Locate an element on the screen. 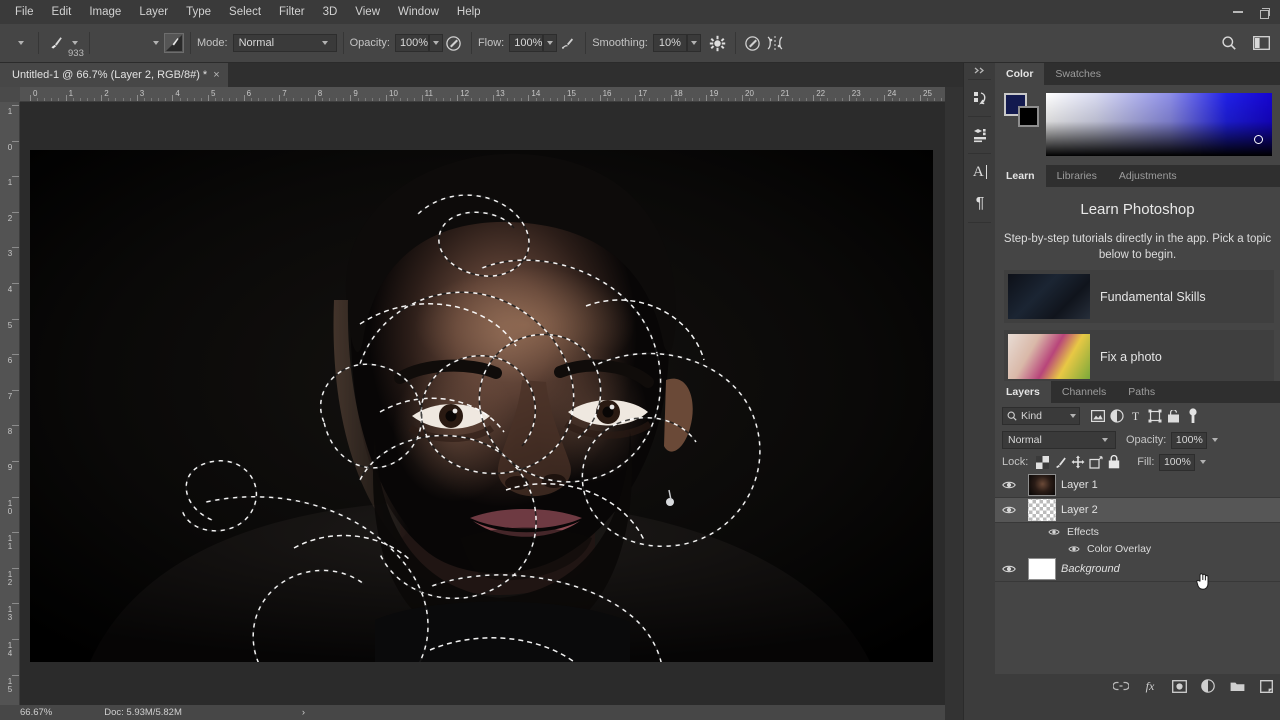 The width and height of the screenshot is (1280, 720). close-icon: × is located at coordinates (216, 75).